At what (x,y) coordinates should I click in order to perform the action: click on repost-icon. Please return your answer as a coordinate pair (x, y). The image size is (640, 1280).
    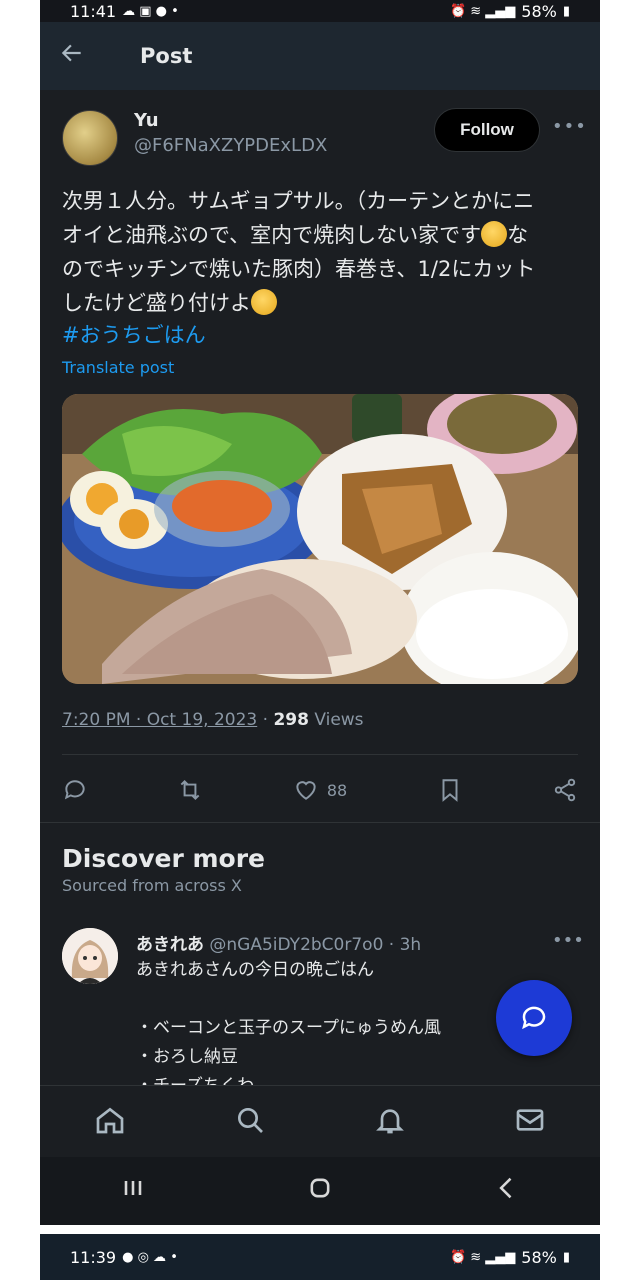
    Looking at the image, I should click on (190, 790).